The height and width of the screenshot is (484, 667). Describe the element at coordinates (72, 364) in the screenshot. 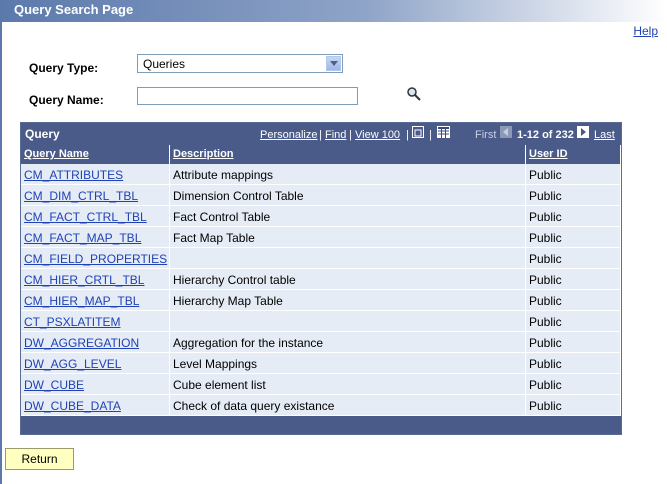

I see `query-name-link: DW_AGG_LEVEL` at that location.